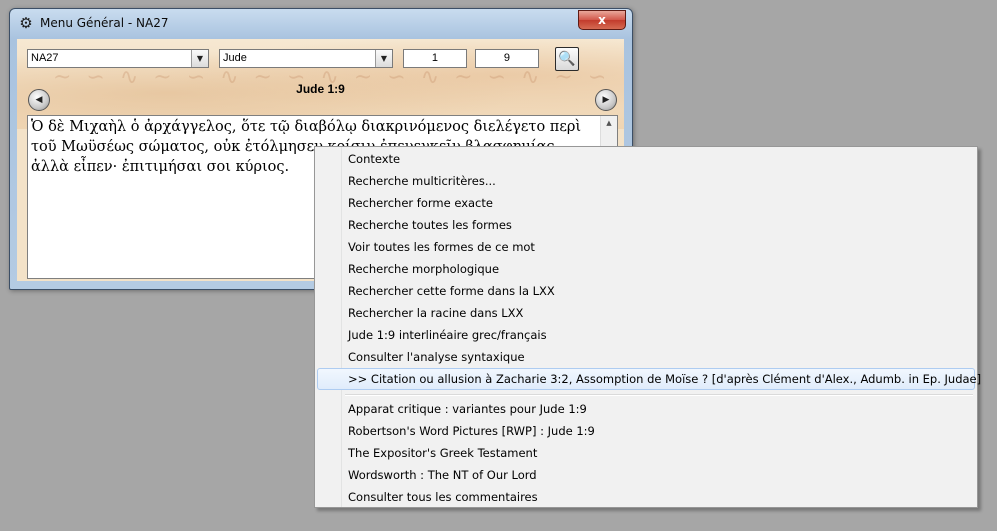 This screenshot has height=531, width=997. Describe the element at coordinates (104, 23) in the screenshot. I see `window-title: Menu Général - NA27` at that location.